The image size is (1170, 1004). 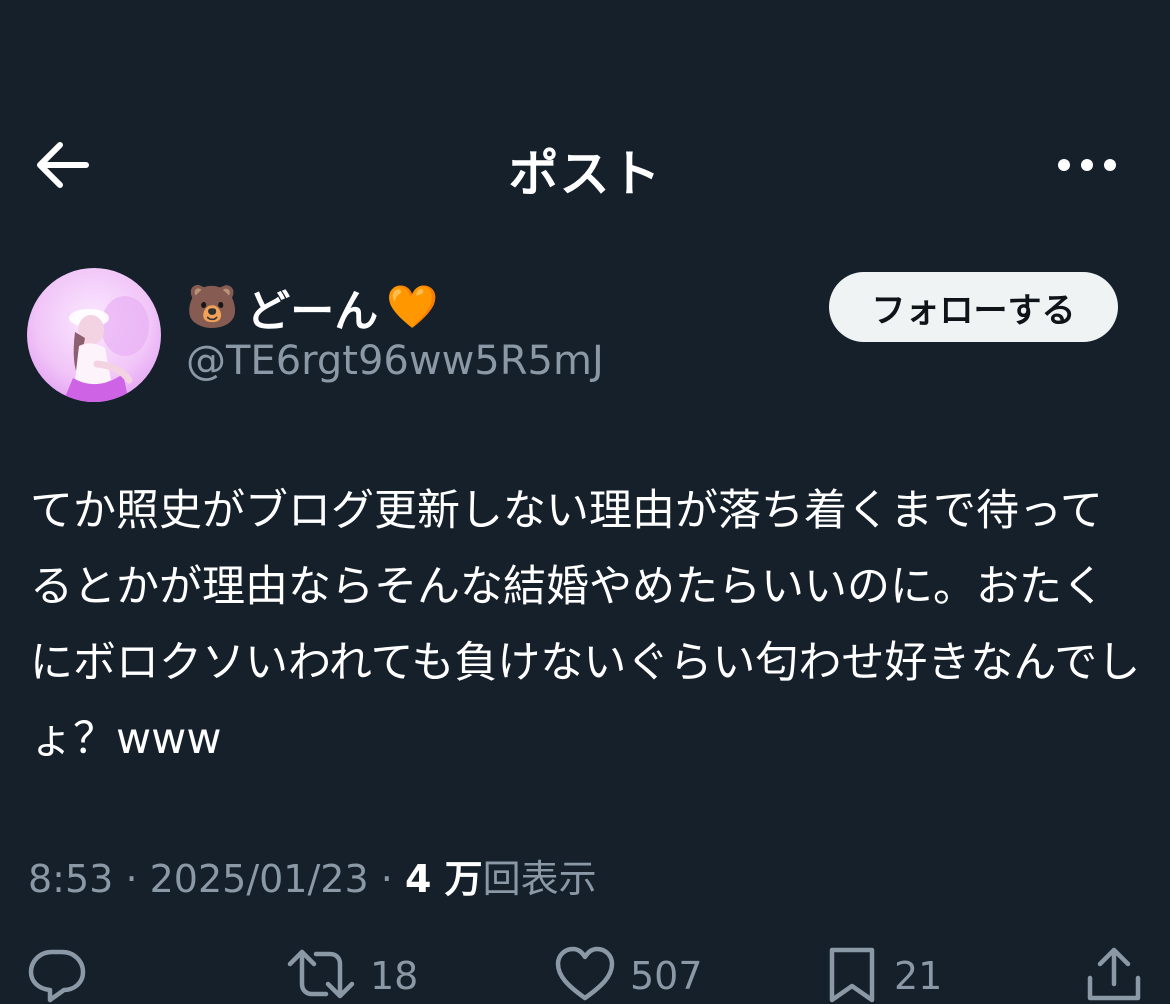 I want to click on share-button, so click(x=1114, y=974).